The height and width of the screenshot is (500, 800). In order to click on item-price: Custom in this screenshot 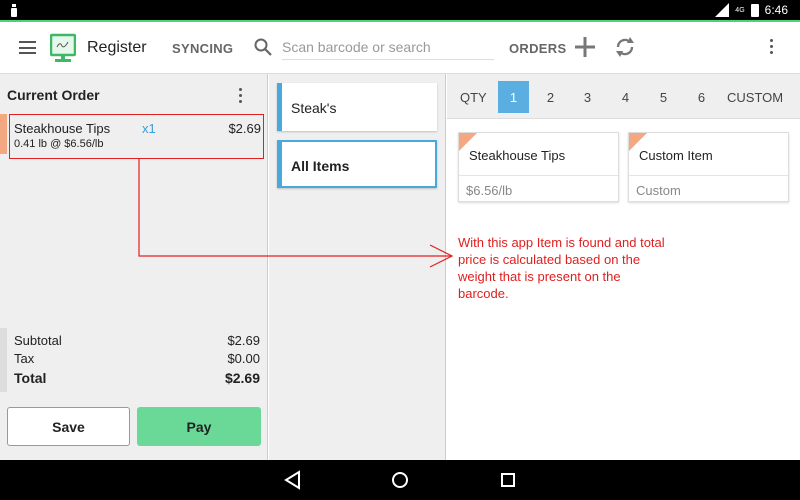, I will do `click(708, 186)`.